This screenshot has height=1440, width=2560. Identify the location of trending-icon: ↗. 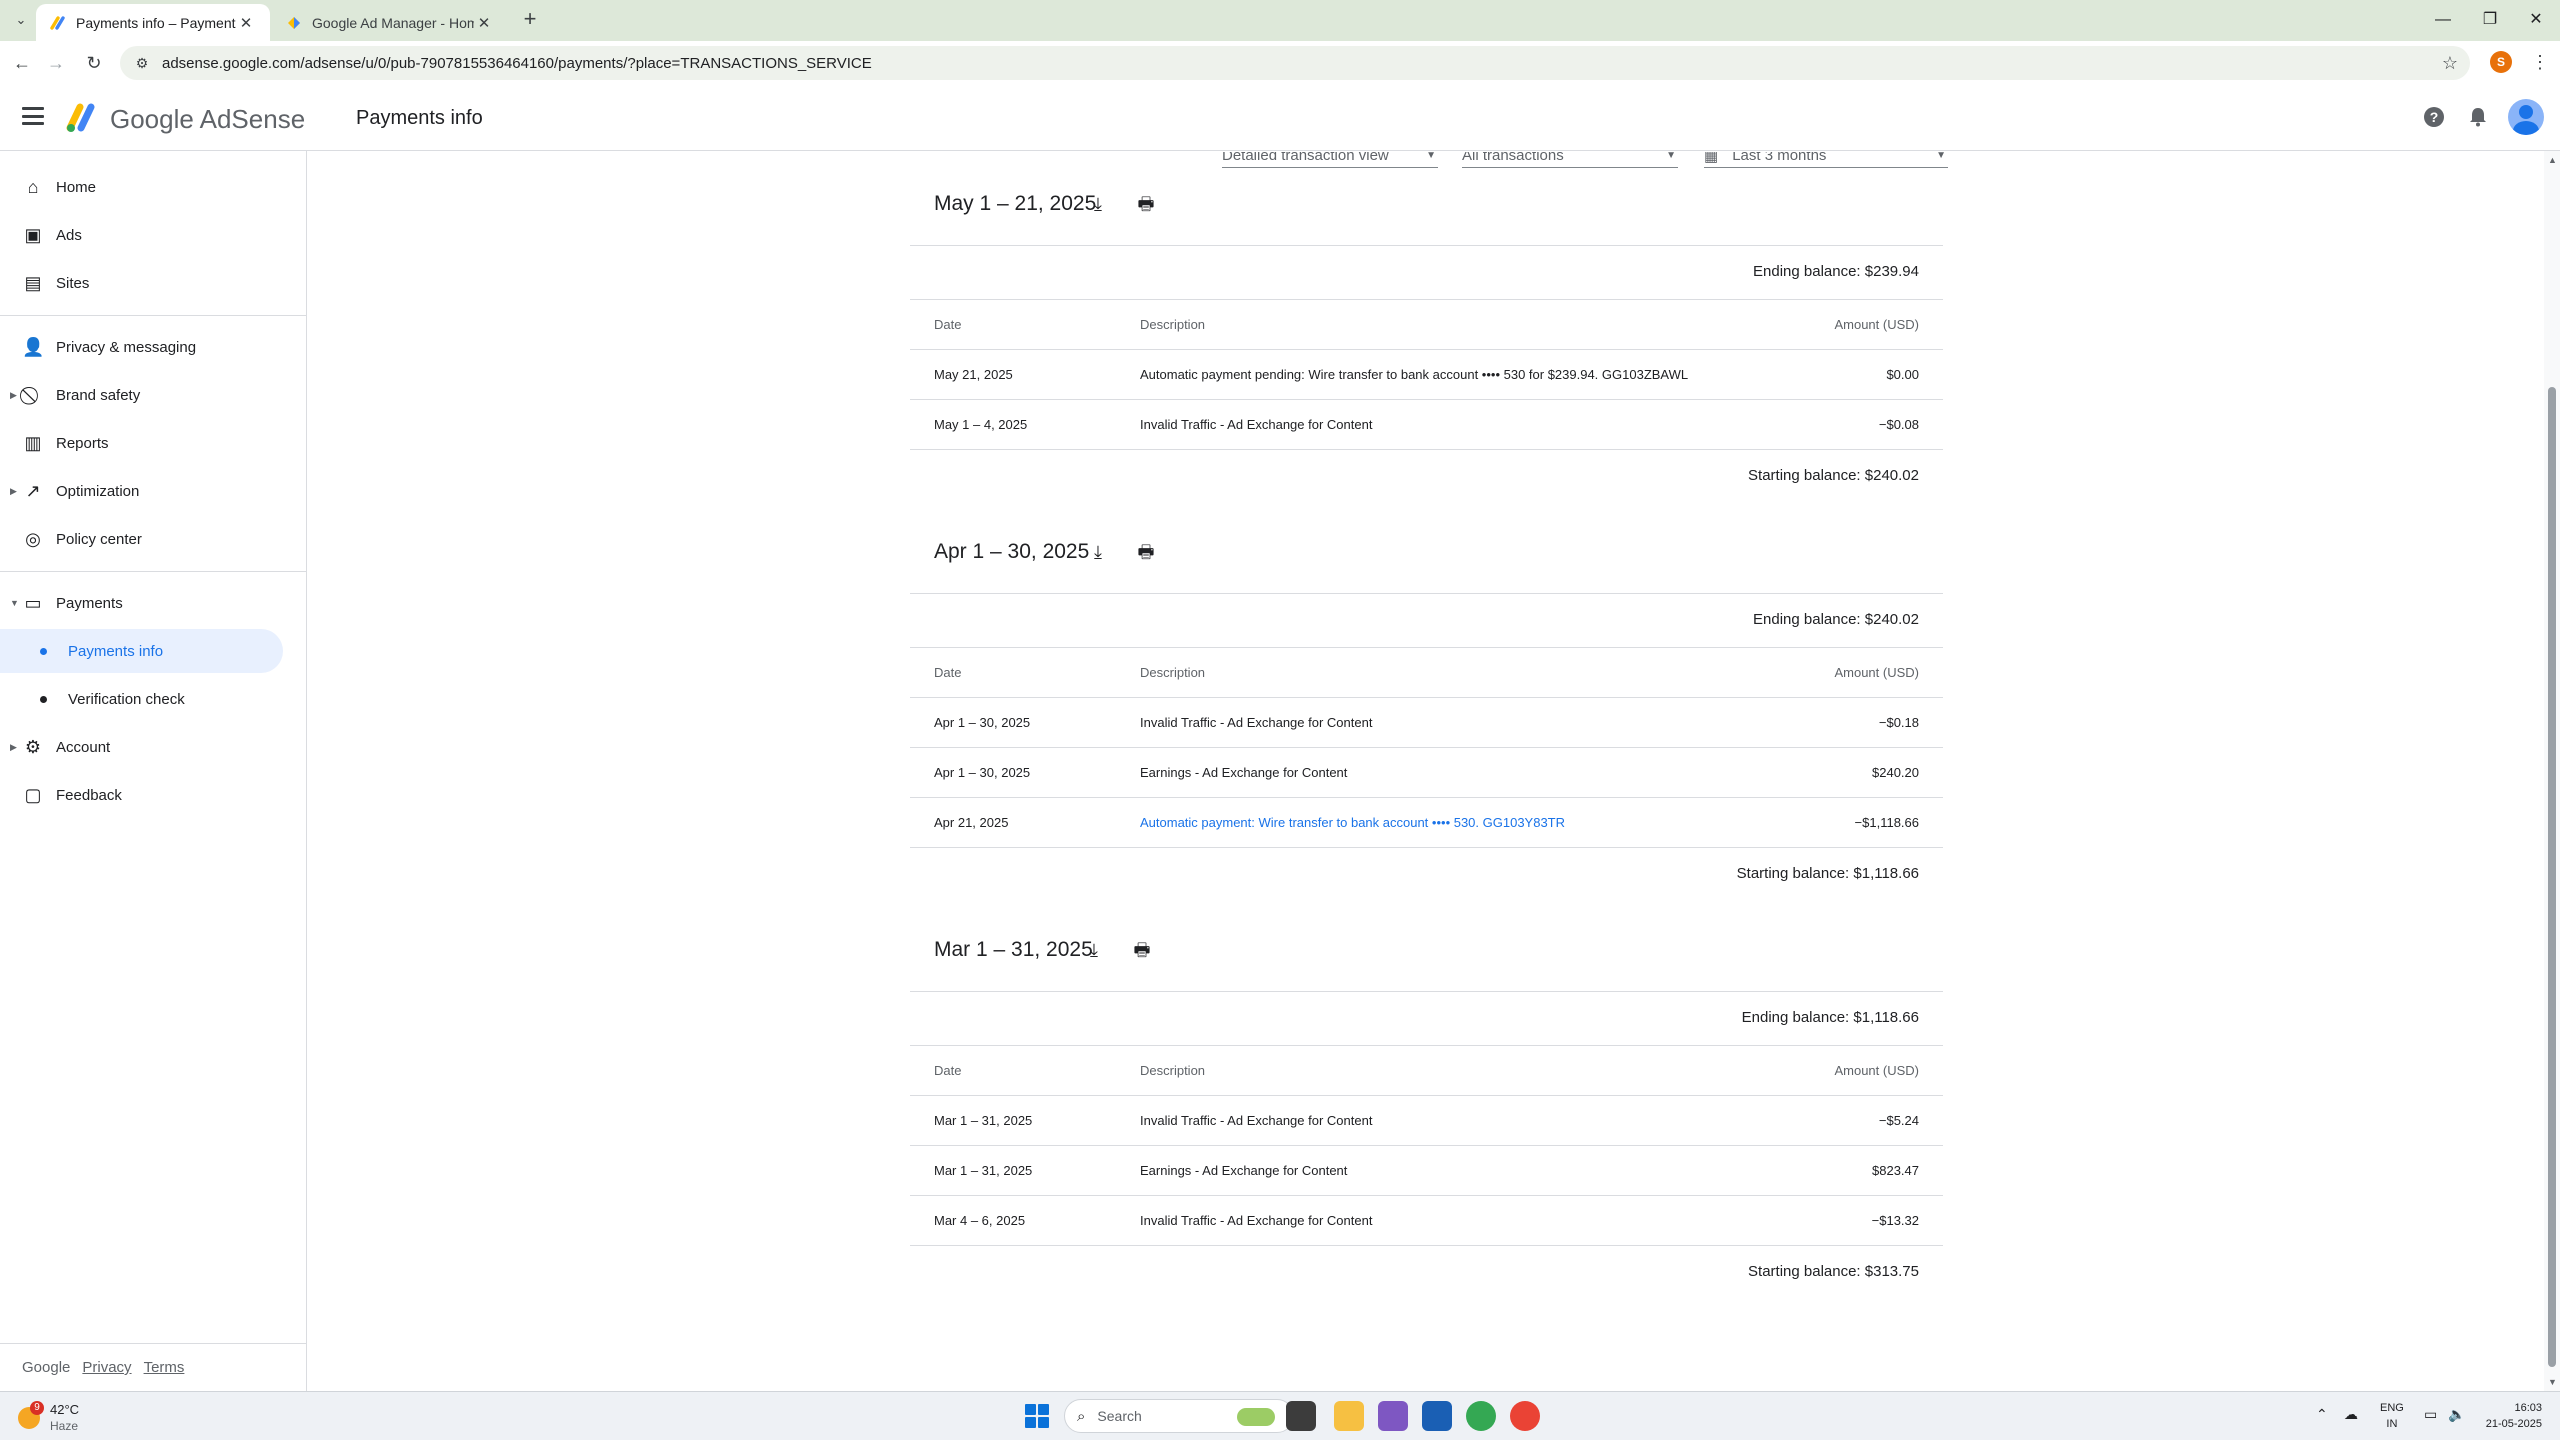
(33, 491).